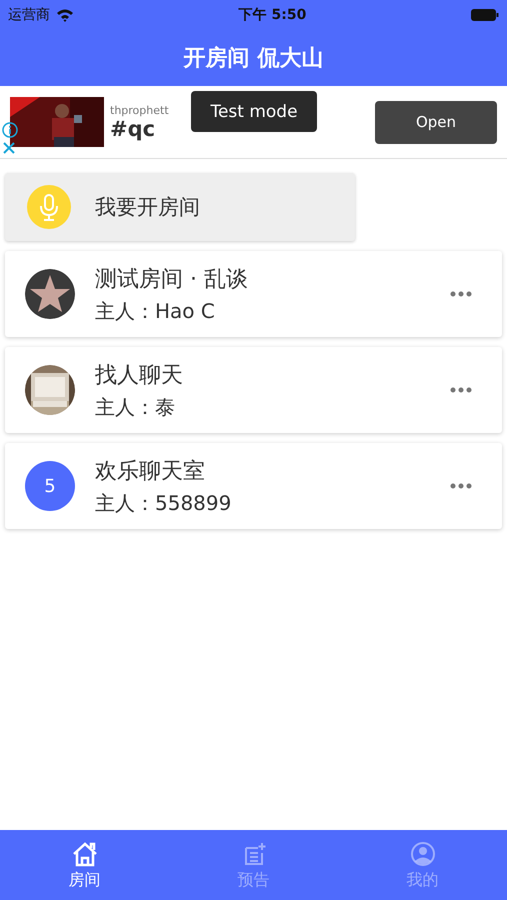  What do you see at coordinates (135, 407) in the screenshot?
I see `room-host: 主人：泰` at bounding box center [135, 407].